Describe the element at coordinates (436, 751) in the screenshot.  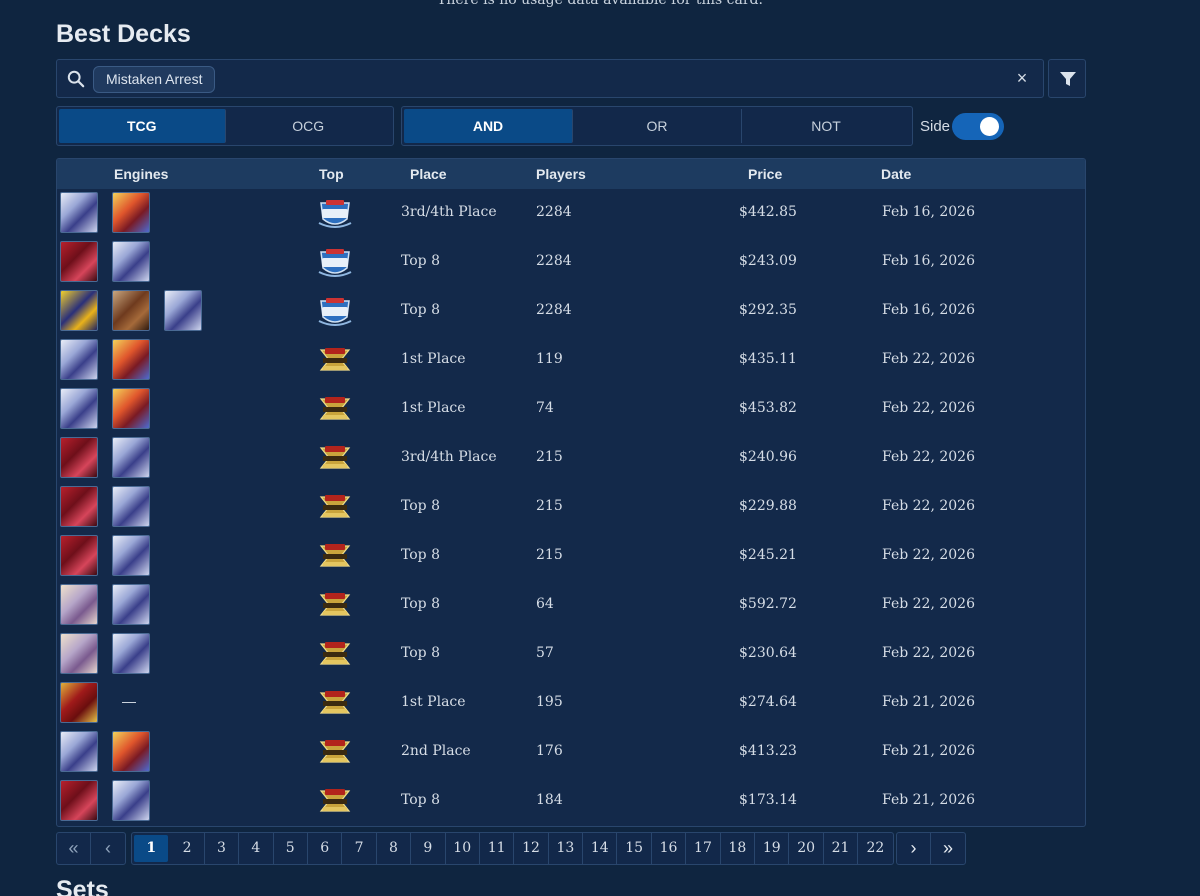
I see `cell-place: 2nd Place` at that location.